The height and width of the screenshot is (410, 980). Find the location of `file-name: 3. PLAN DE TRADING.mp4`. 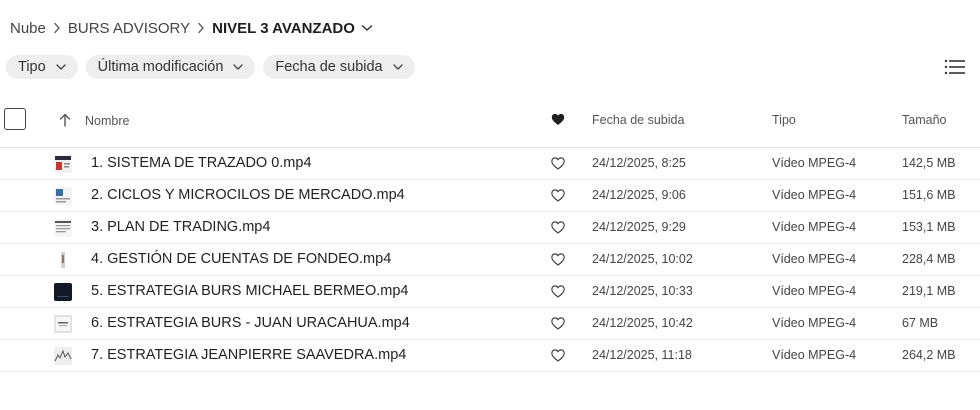

file-name: 3. PLAN DE TRADING.mp4 is located at coordinates (181, 227).